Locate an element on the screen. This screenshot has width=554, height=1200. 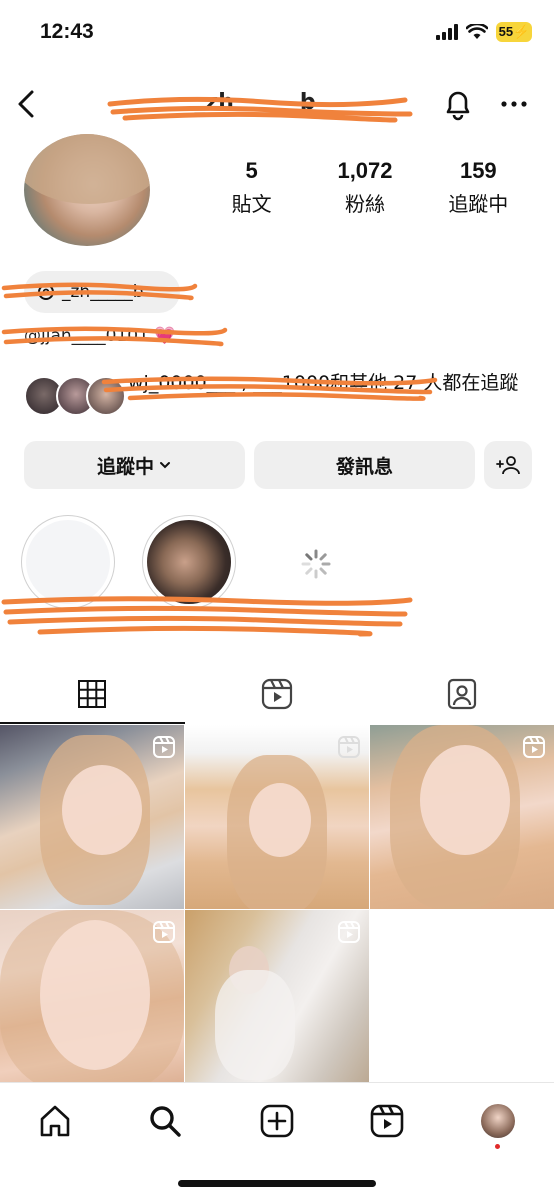
profile-tabs is located at coordinates (277, 694).